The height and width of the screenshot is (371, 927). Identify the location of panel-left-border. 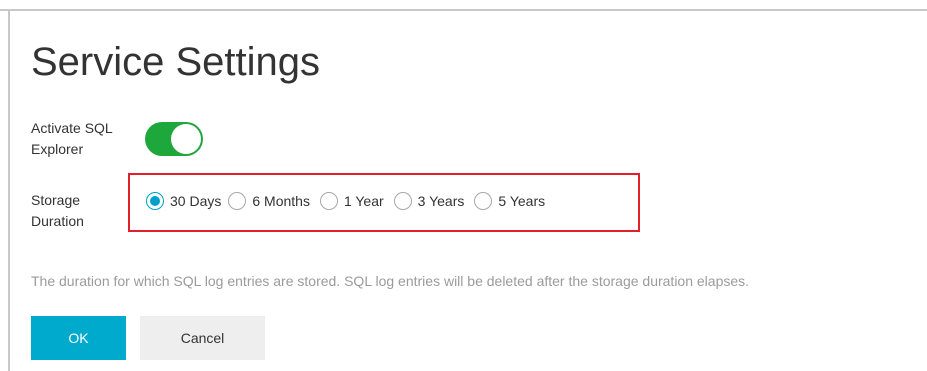
(9, 190).